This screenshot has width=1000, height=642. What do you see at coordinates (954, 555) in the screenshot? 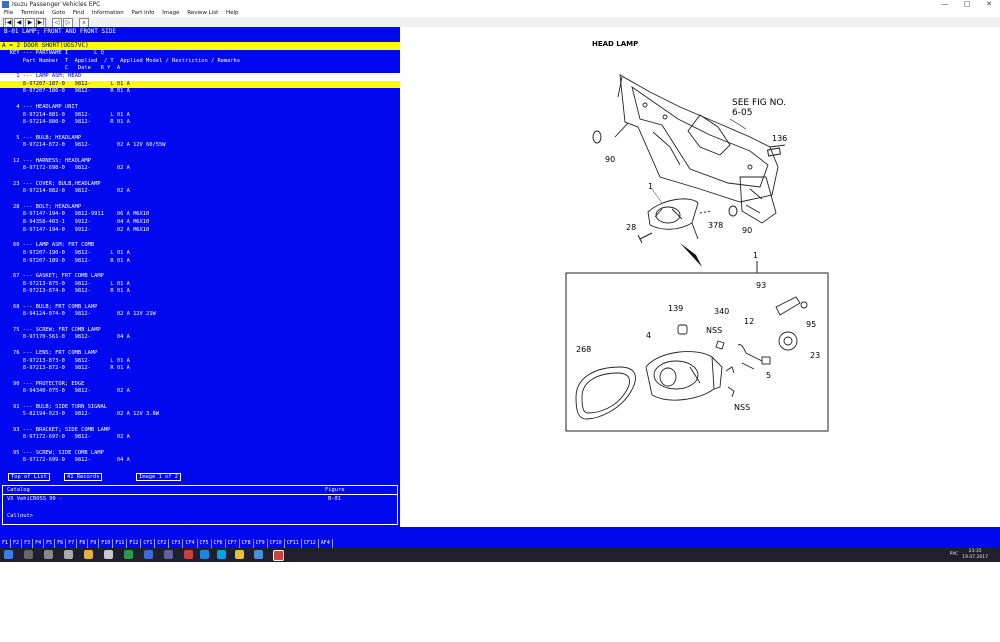
I see `tray-lang: РУС` at bounding box center [954, 555].